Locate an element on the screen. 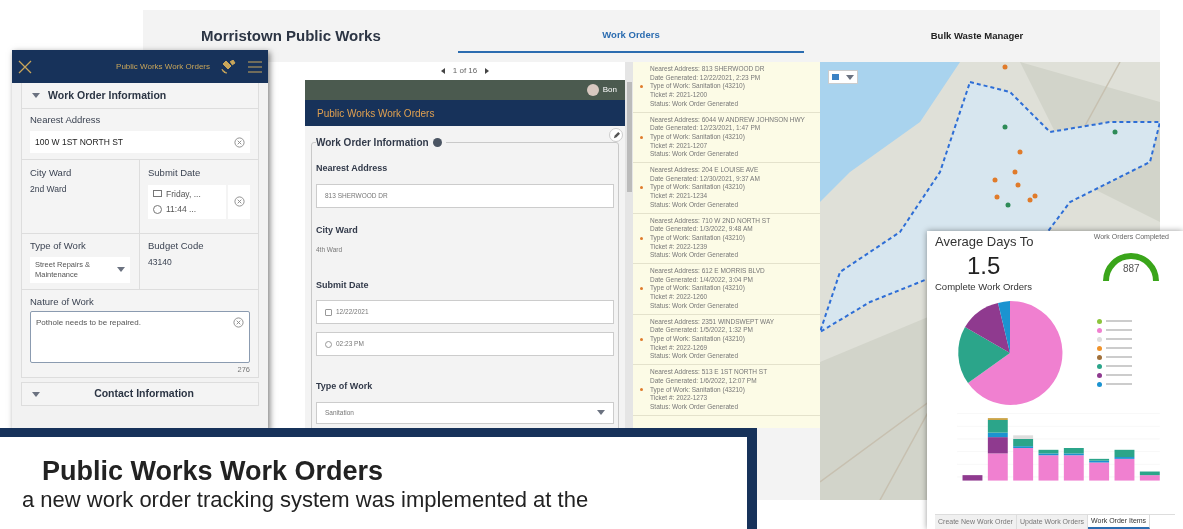 Image resolution: width=1183 pixels, height=529 pixels. chart-legend is located at coordinates (1114, 352).